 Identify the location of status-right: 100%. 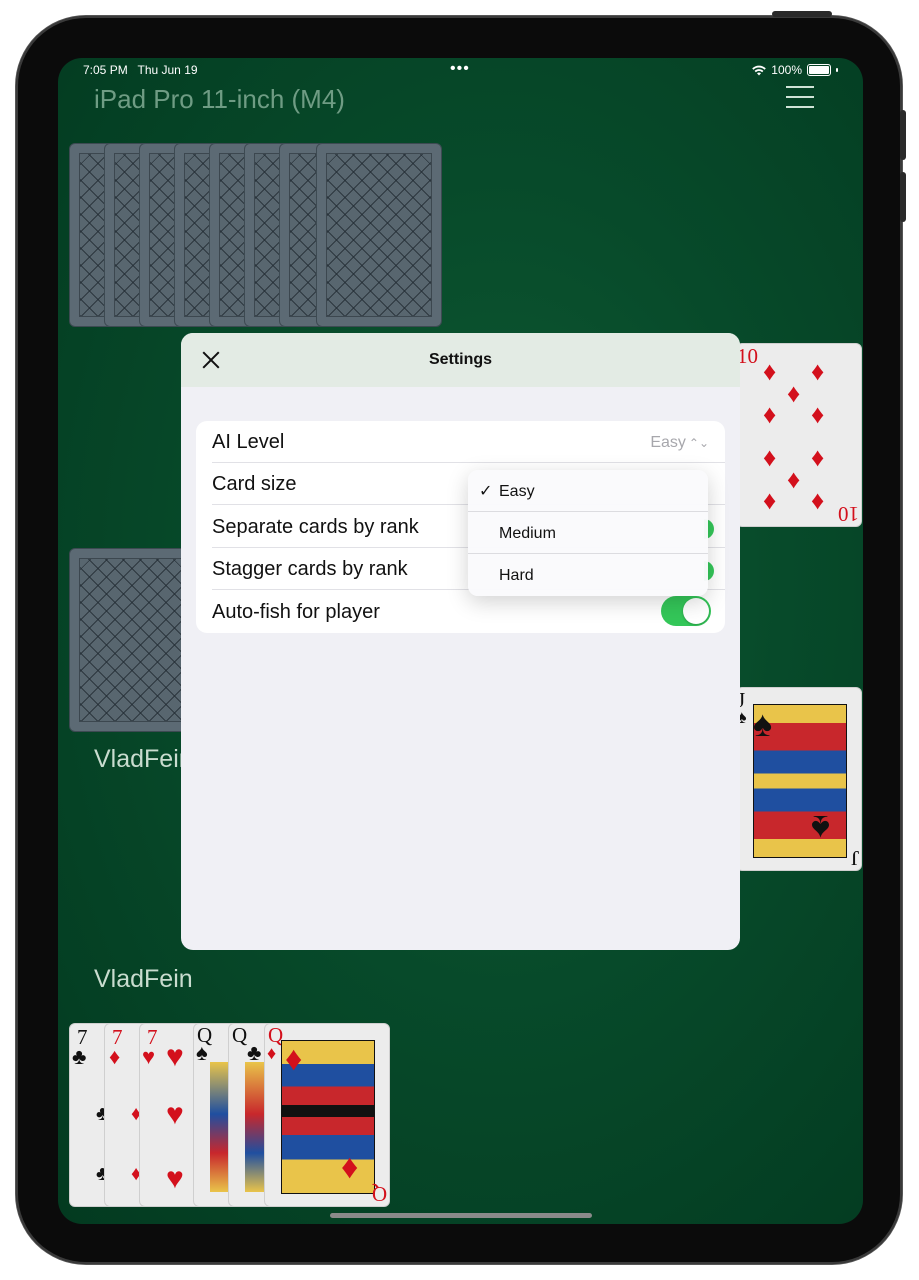
(795, 70).